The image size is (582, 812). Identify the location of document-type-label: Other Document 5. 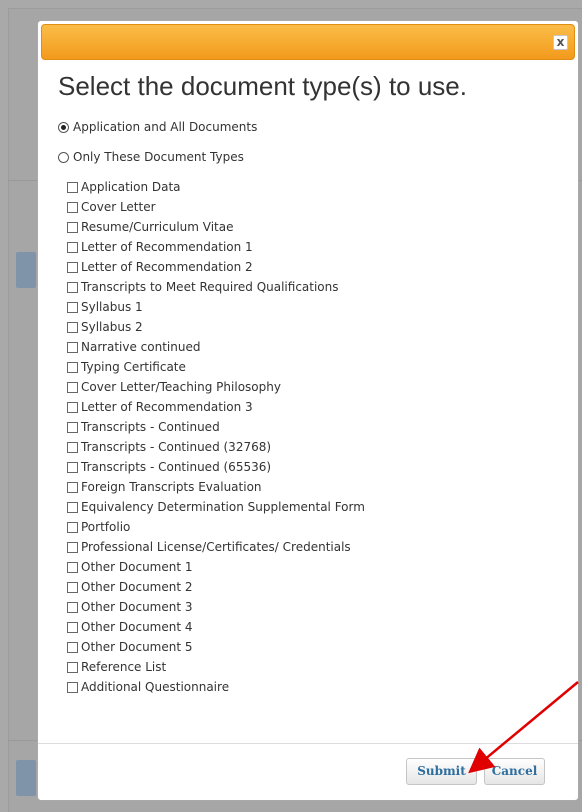
(137, 647).